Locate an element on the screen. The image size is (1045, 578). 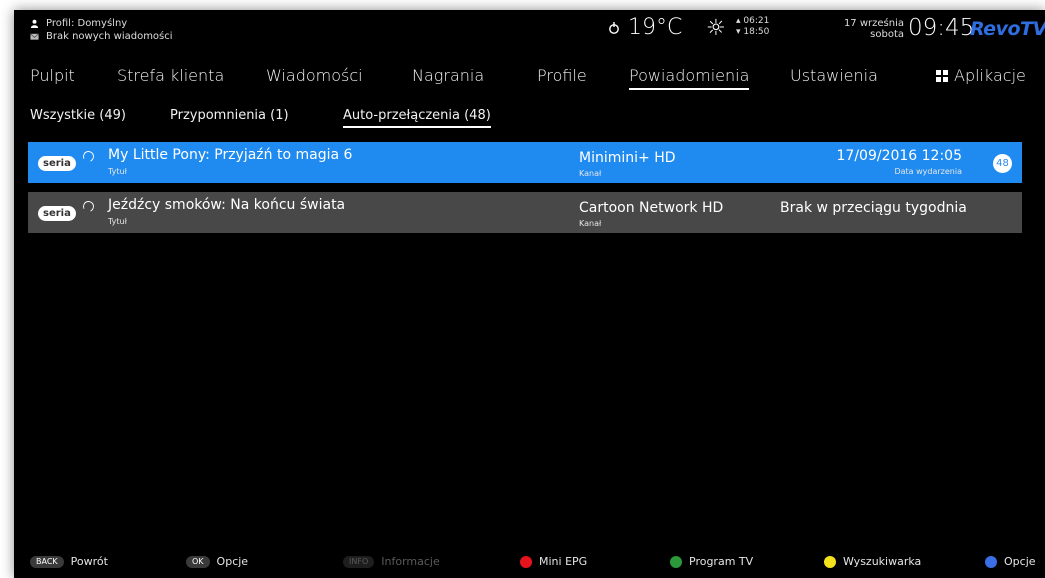
hint-back: BACK Powrót is located at coordinates (69, 561).